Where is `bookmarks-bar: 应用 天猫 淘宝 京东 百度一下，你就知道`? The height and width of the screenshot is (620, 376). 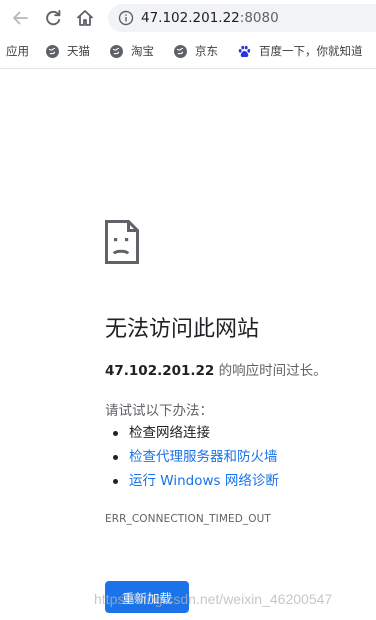
bookmarks-bar: 应用 天猫 淘宝 京东 百度一下，你就知道 is located at coordinates (188, 51).